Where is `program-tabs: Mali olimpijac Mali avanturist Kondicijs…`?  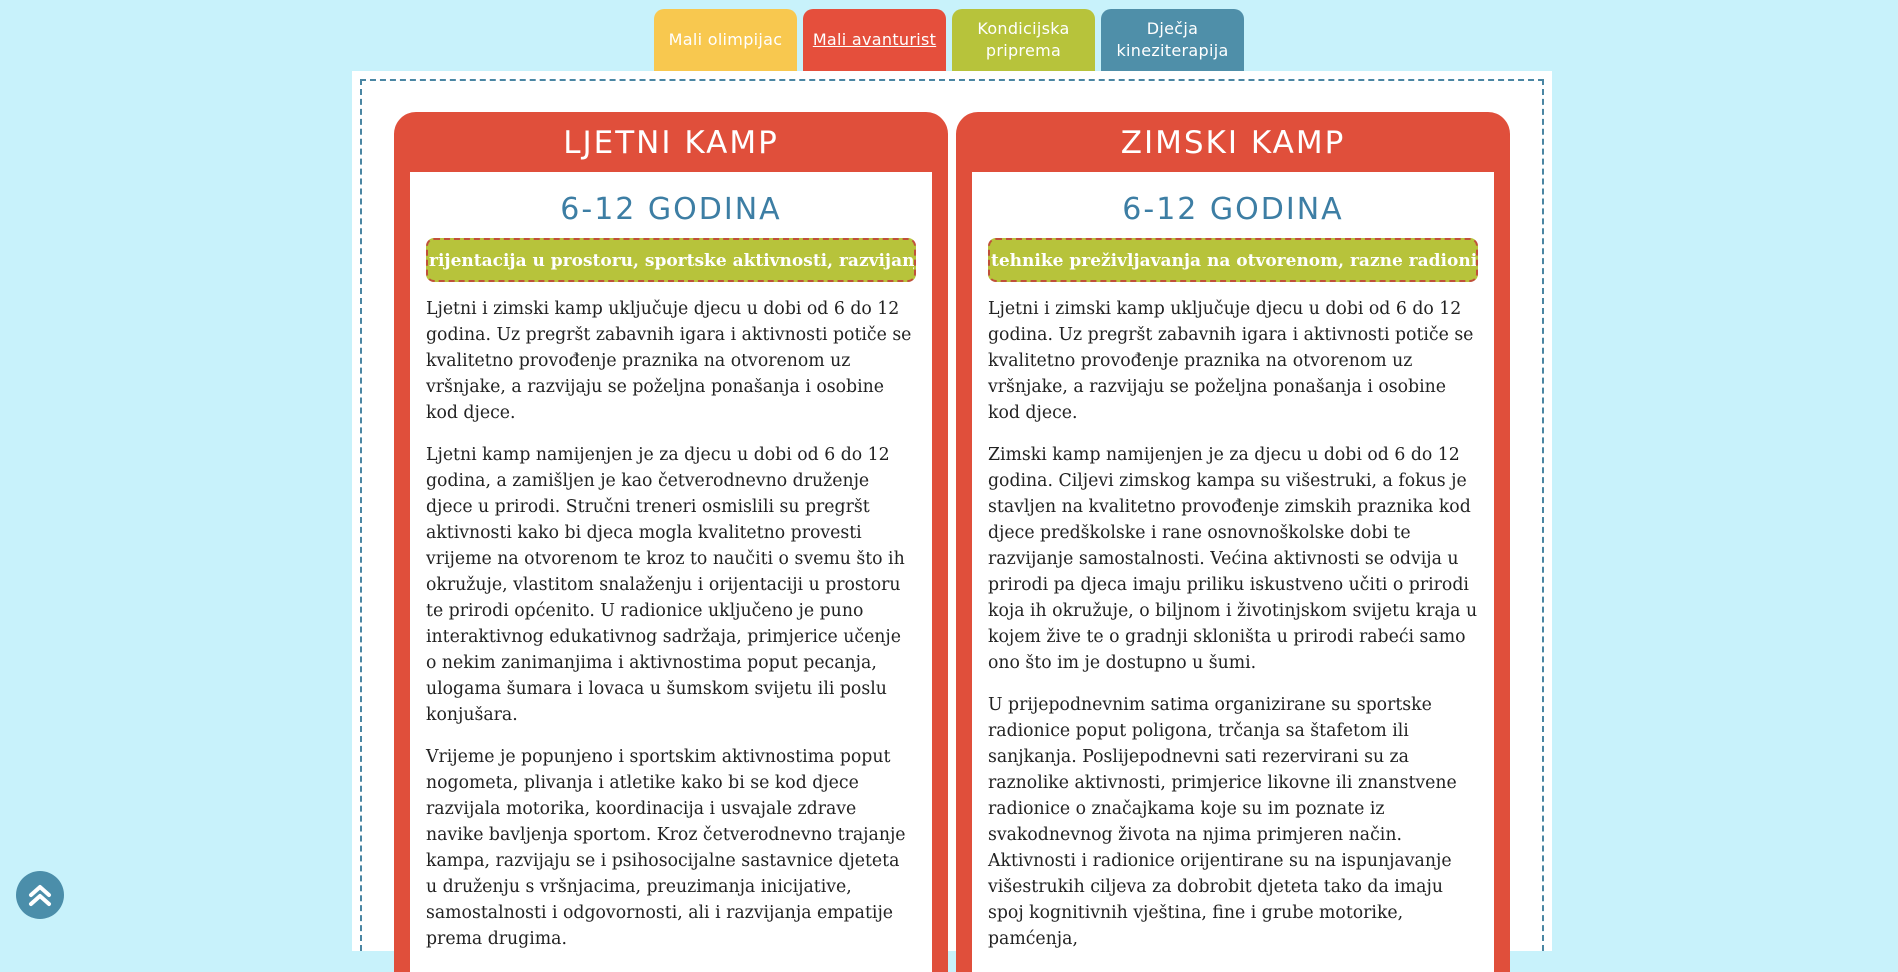
program-tabs: Mali olimpijac Mali avanturist Kondicijs… is located at coordinates (949, 40).